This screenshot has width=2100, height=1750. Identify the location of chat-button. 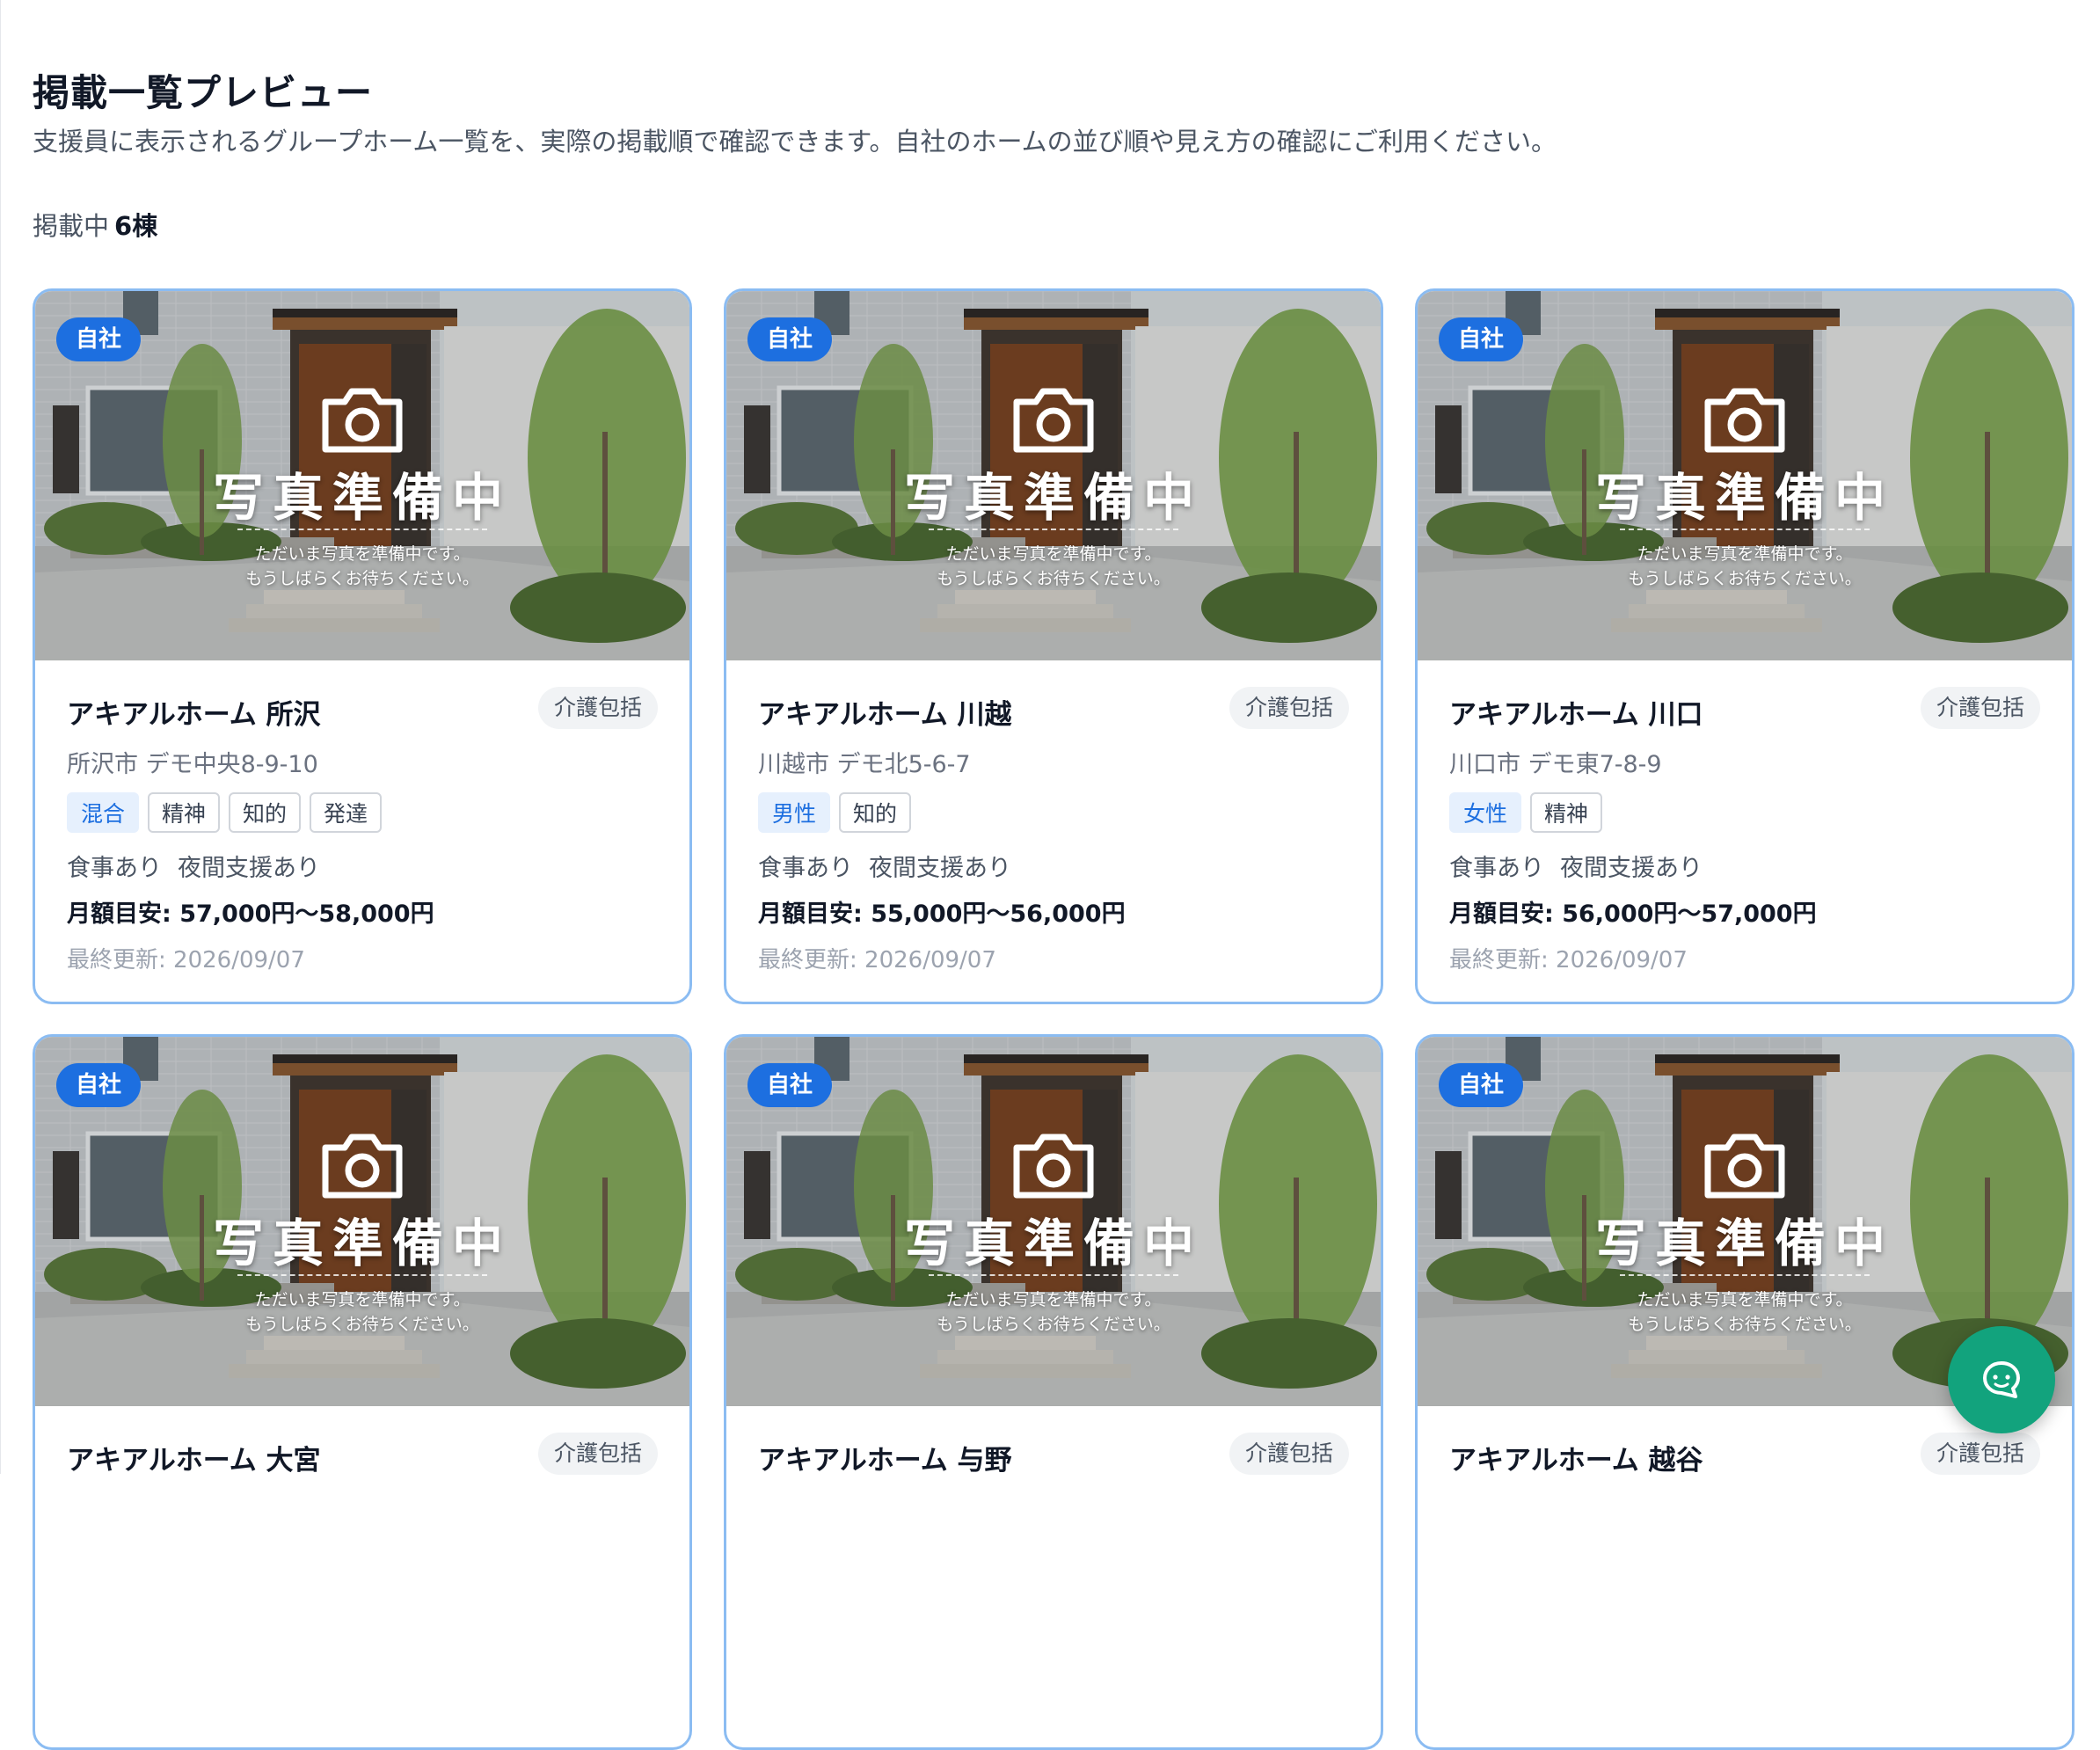
(2002, 1380).